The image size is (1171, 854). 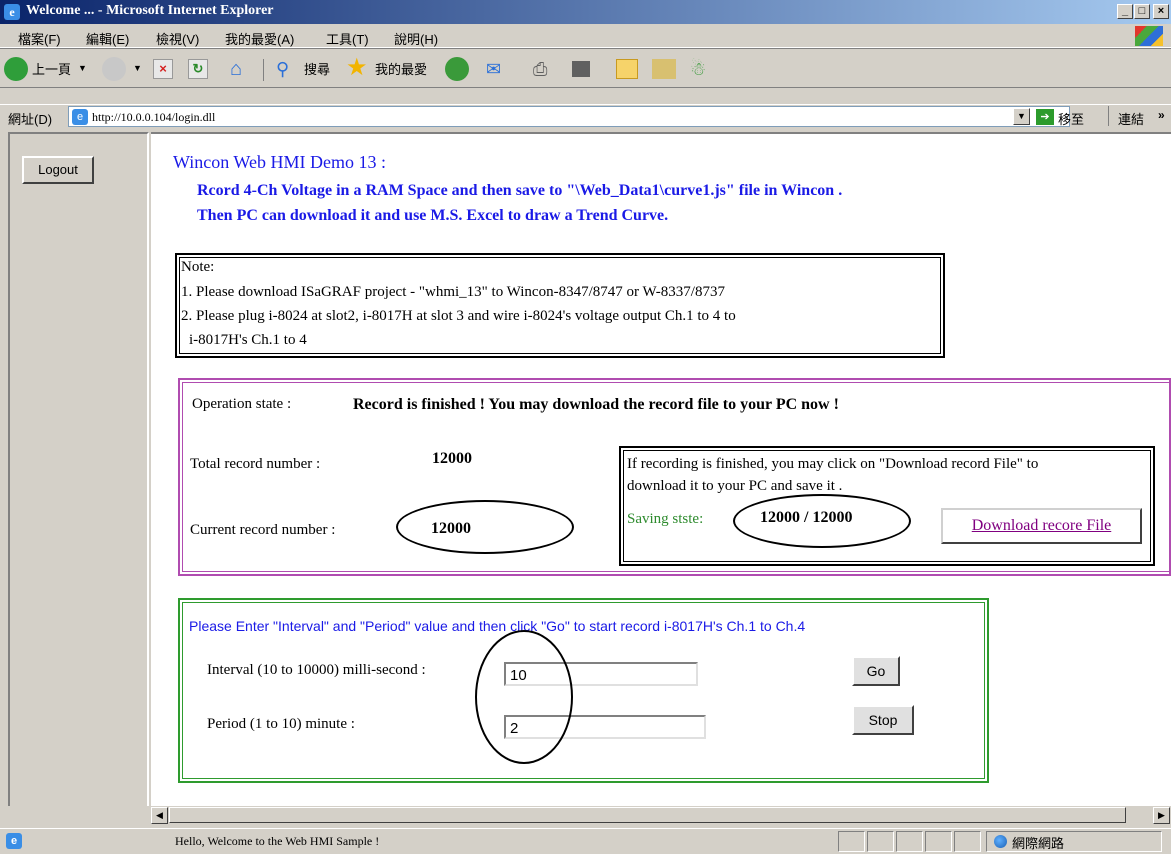 What do you see at coordinates (647, 815) in the screenshot?
I see `scroll-thumb` at bounding box center [647, 815].